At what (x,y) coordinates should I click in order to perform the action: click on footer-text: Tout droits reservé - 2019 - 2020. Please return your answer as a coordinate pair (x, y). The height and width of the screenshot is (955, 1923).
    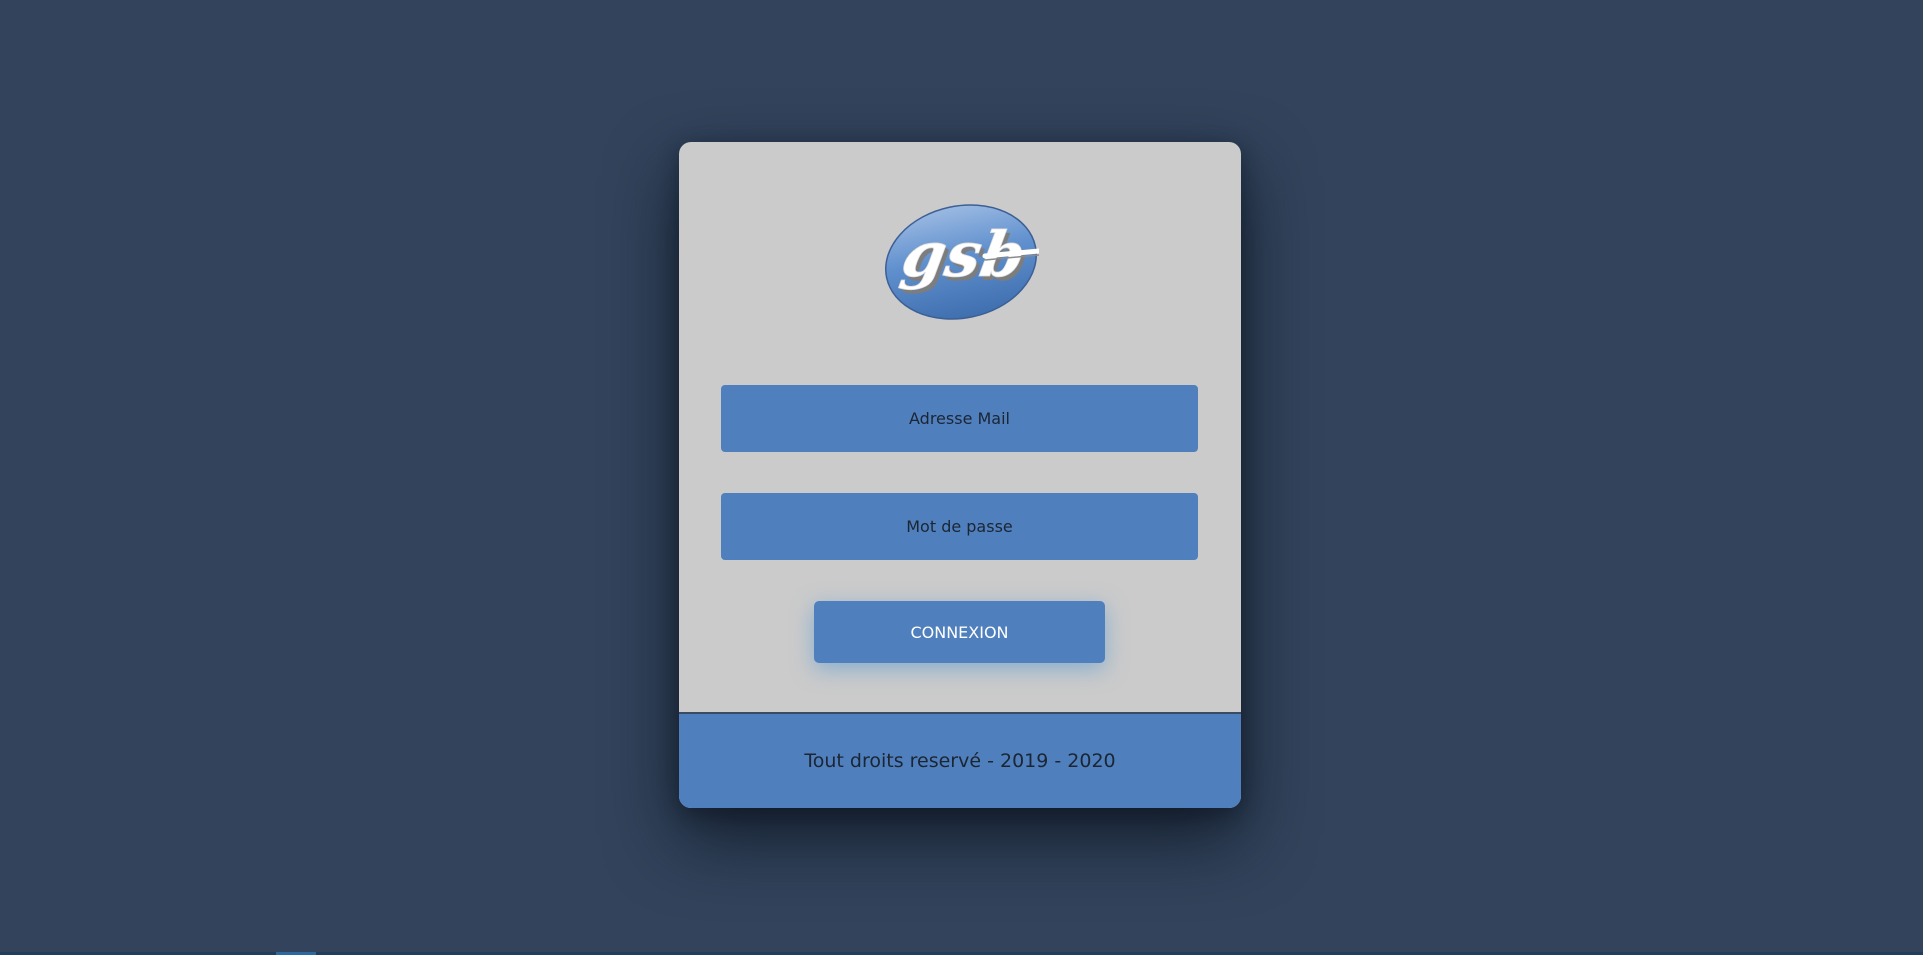
    Looking at the image, I should click on (960, 761).